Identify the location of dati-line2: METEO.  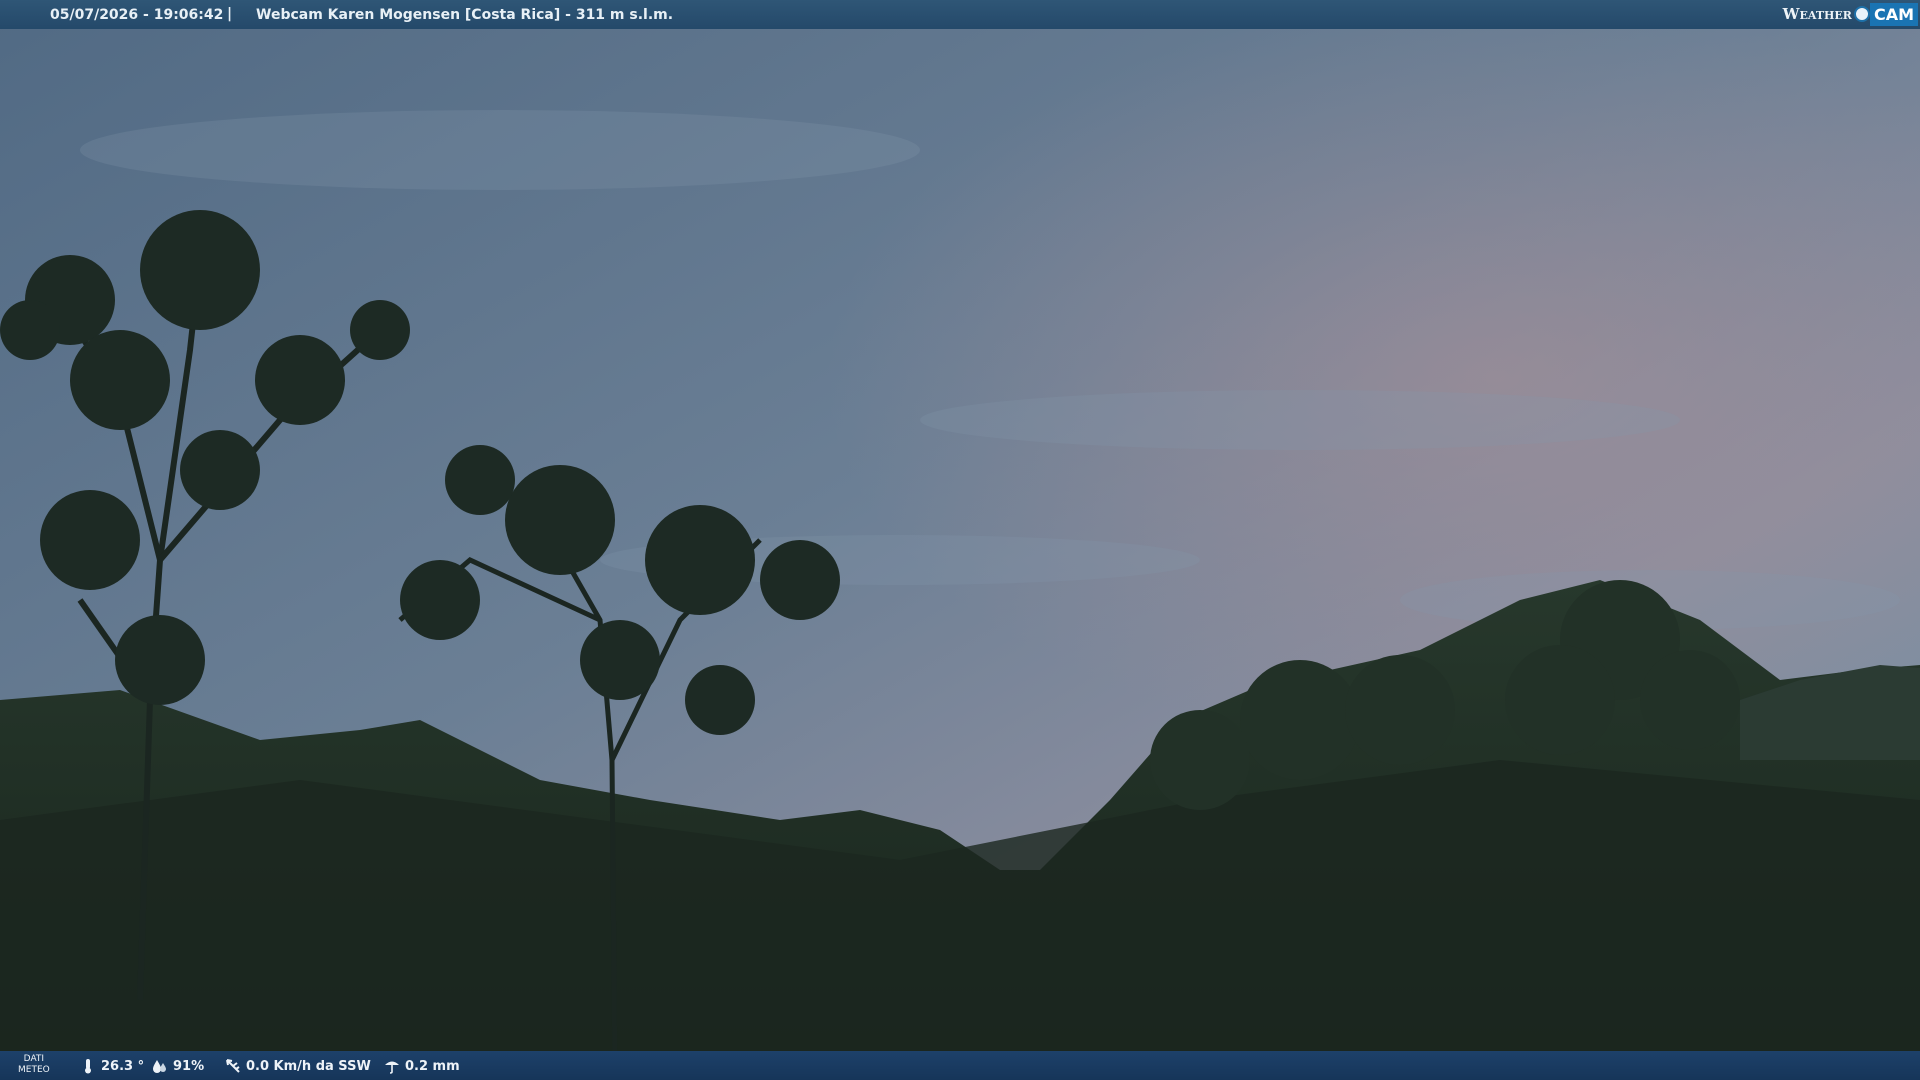
(34, 1070).